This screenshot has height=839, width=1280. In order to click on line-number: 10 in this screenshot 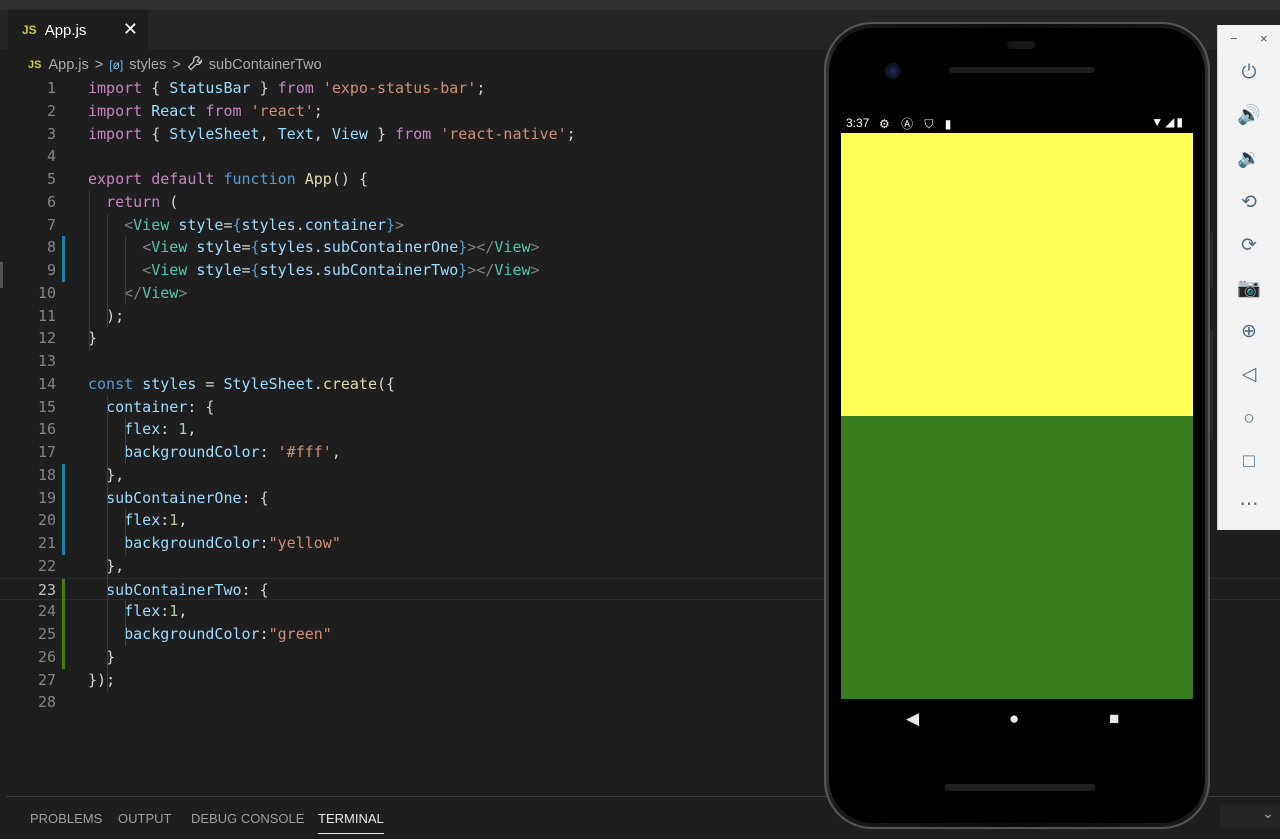, I will do `click(46, 292)`.